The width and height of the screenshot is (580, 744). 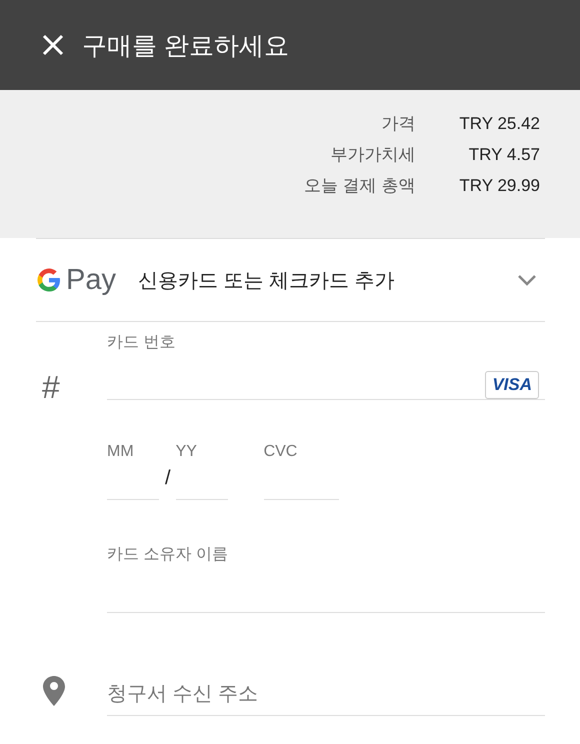 I want to click on expand-button, so click(x=527, y=280).